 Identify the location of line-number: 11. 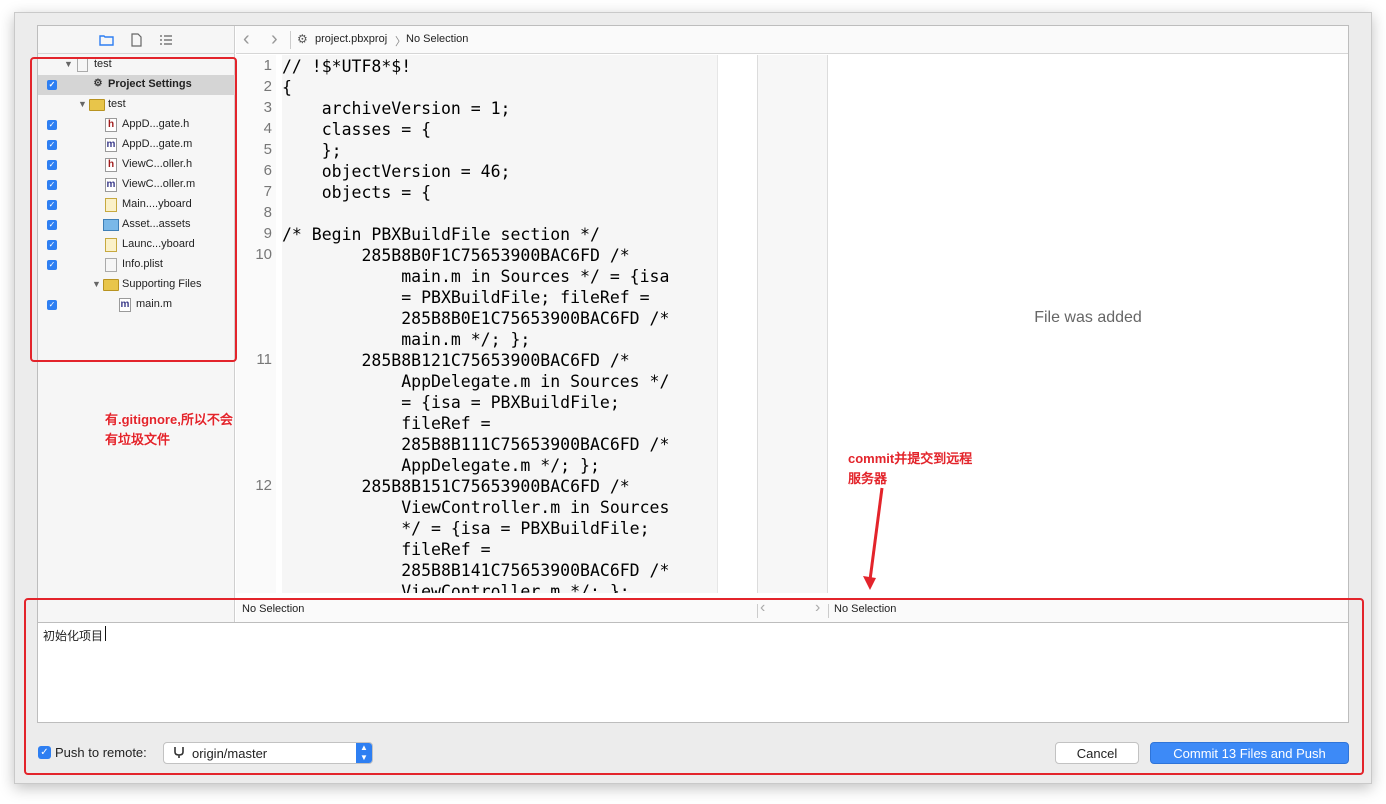
(264, 359).